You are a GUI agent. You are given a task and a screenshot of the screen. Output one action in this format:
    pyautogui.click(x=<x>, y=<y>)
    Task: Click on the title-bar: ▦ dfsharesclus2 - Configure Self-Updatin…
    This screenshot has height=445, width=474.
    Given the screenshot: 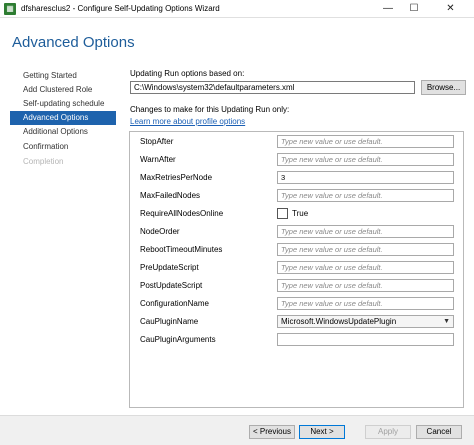 What is the action you would take?
    pyautogui.click(x=237, y=9)
    